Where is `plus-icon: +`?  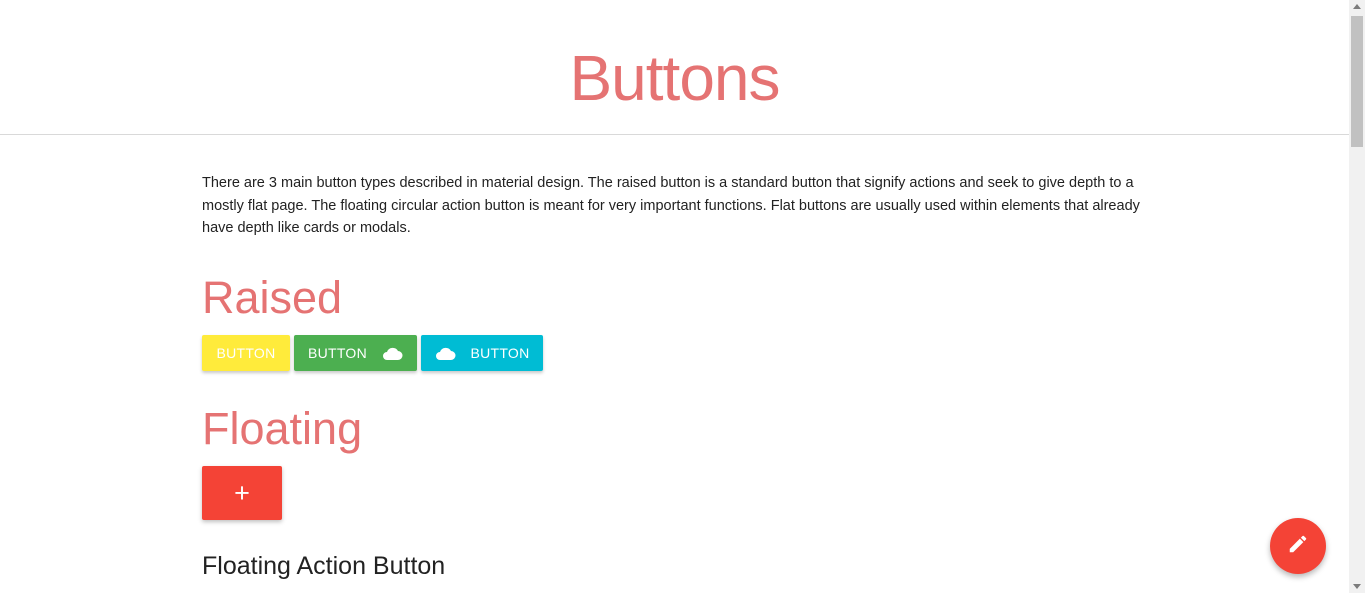 plus-icon: + is located at coordinates (242, 492).